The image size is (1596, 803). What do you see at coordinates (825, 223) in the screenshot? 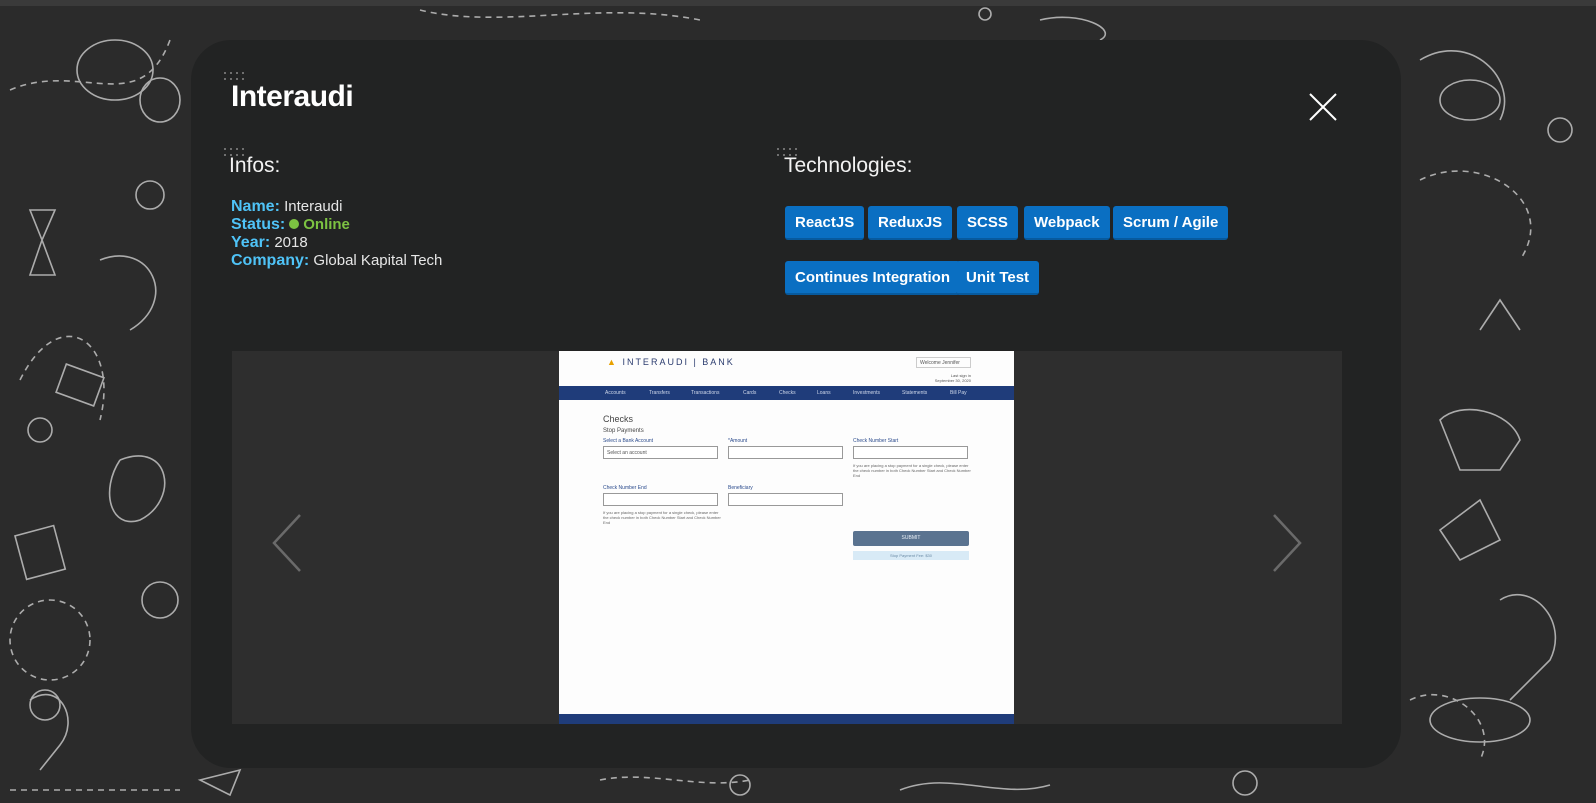
I see `tech-tag-reactjs: ReactJS` at bounding box center [825, 223].